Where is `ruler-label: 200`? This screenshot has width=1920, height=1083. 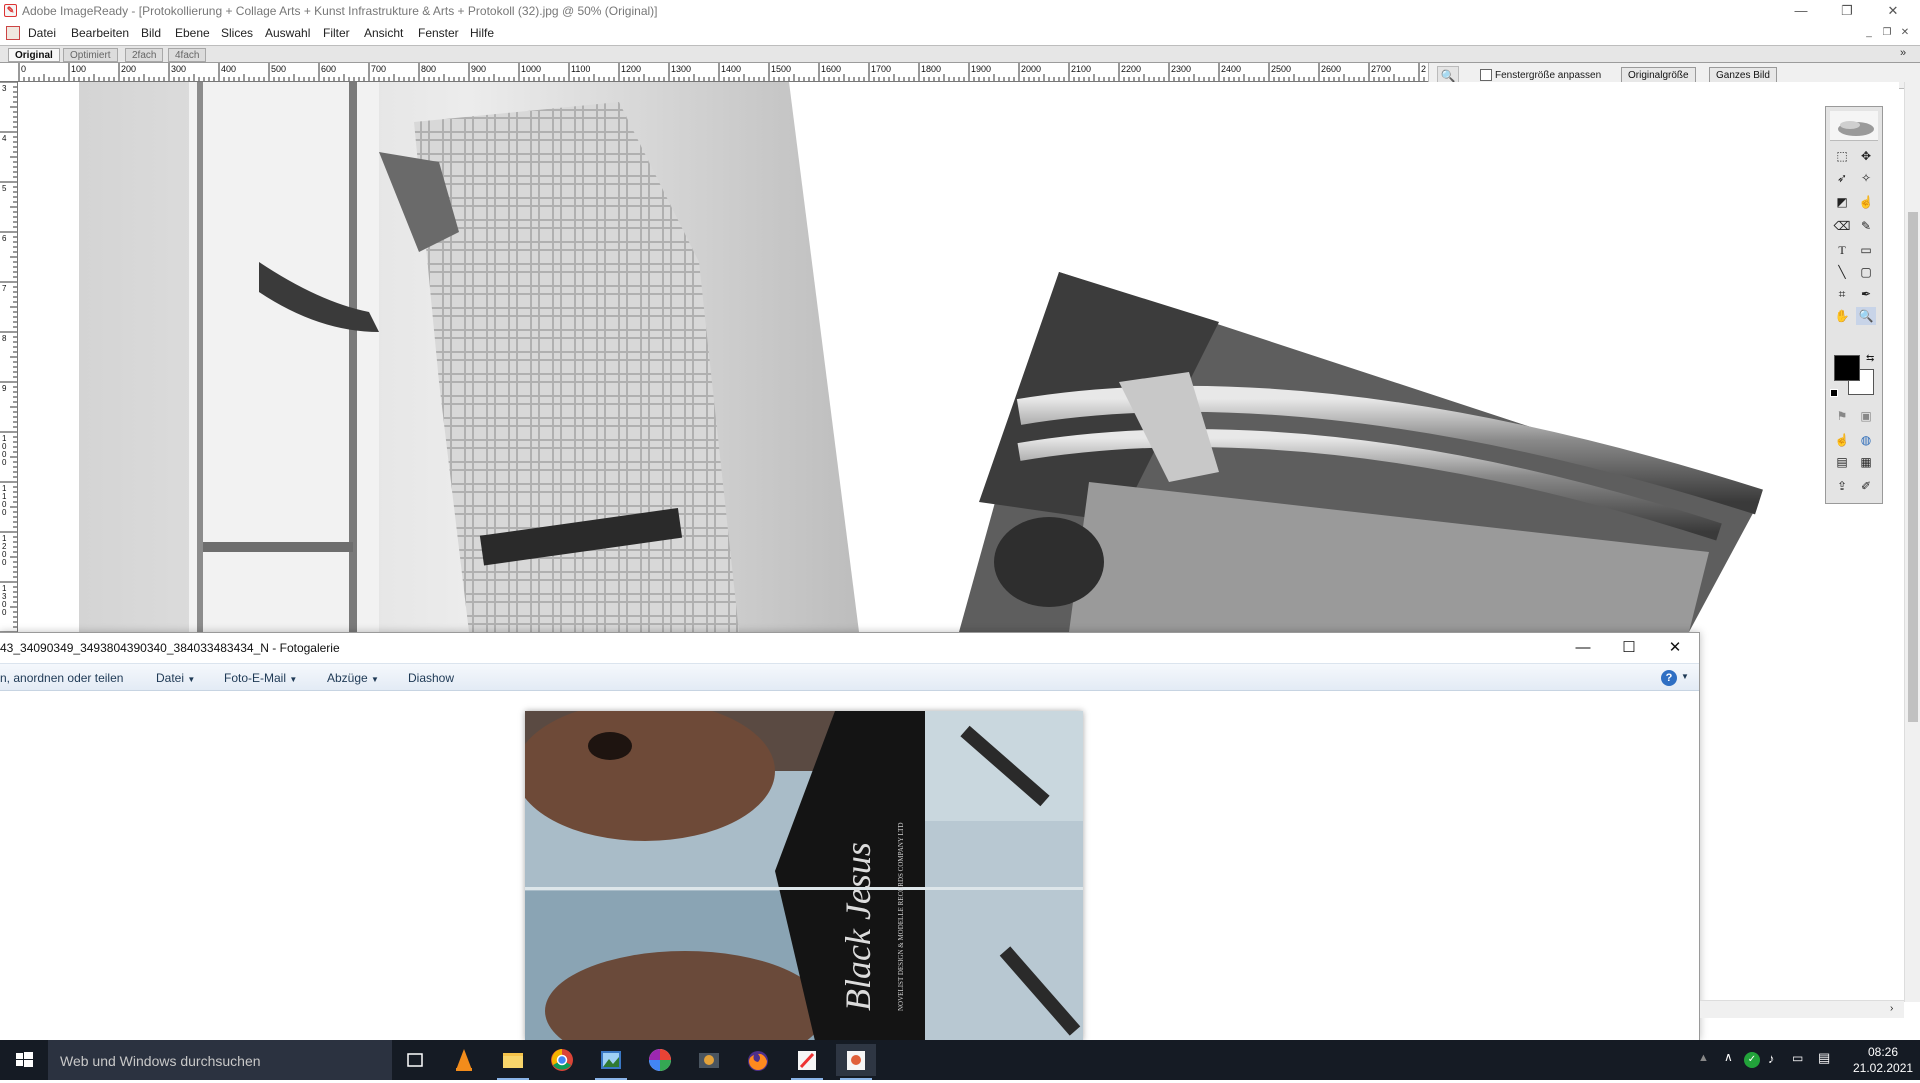
ruler-label: 200 is located at coordinates (128, 69).